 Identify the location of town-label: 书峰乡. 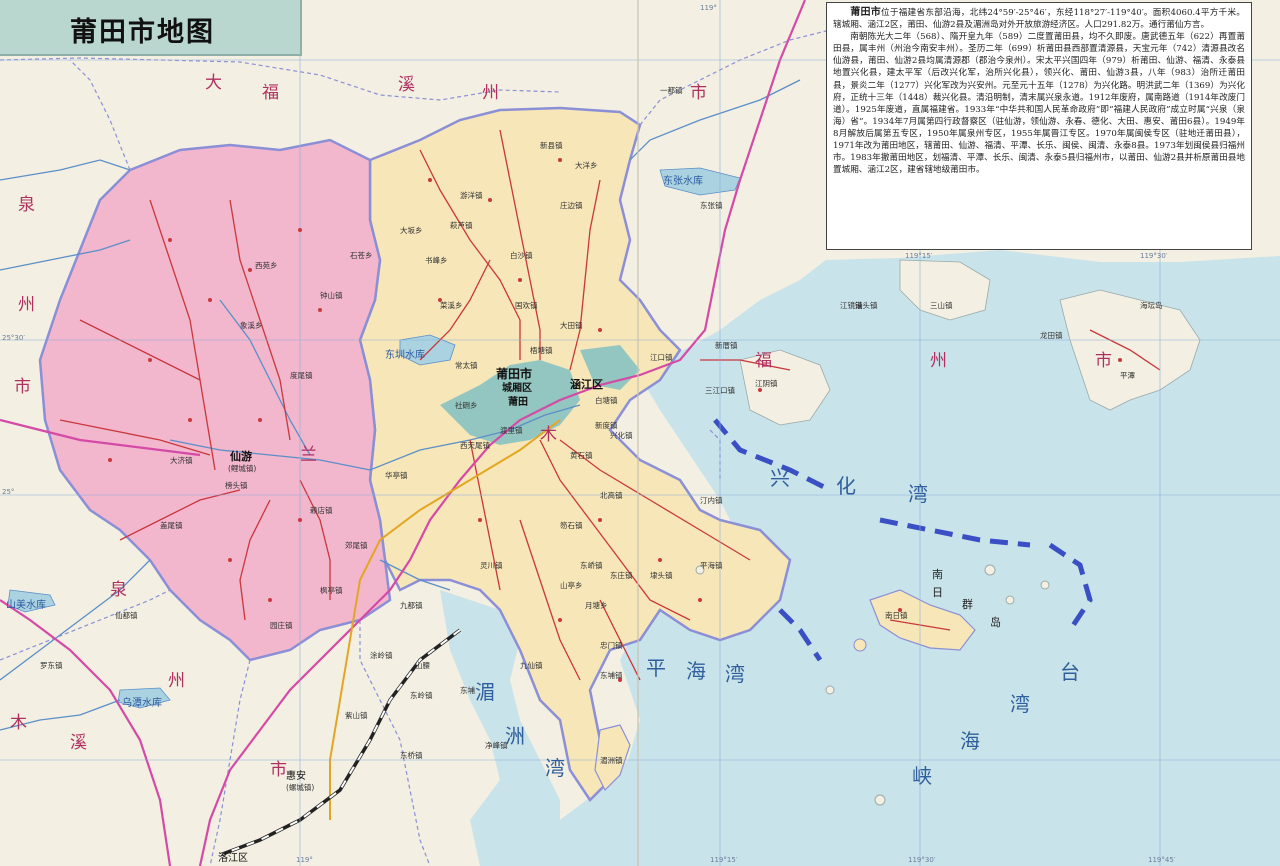
(436, 260).